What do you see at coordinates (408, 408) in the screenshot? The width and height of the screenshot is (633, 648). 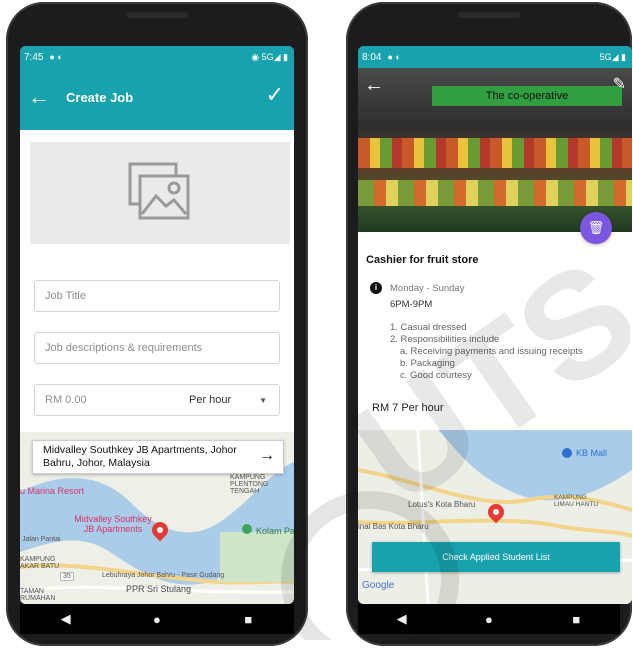 I see `job-pay: RM 7 Per hour` at bounding box center [408, 408].